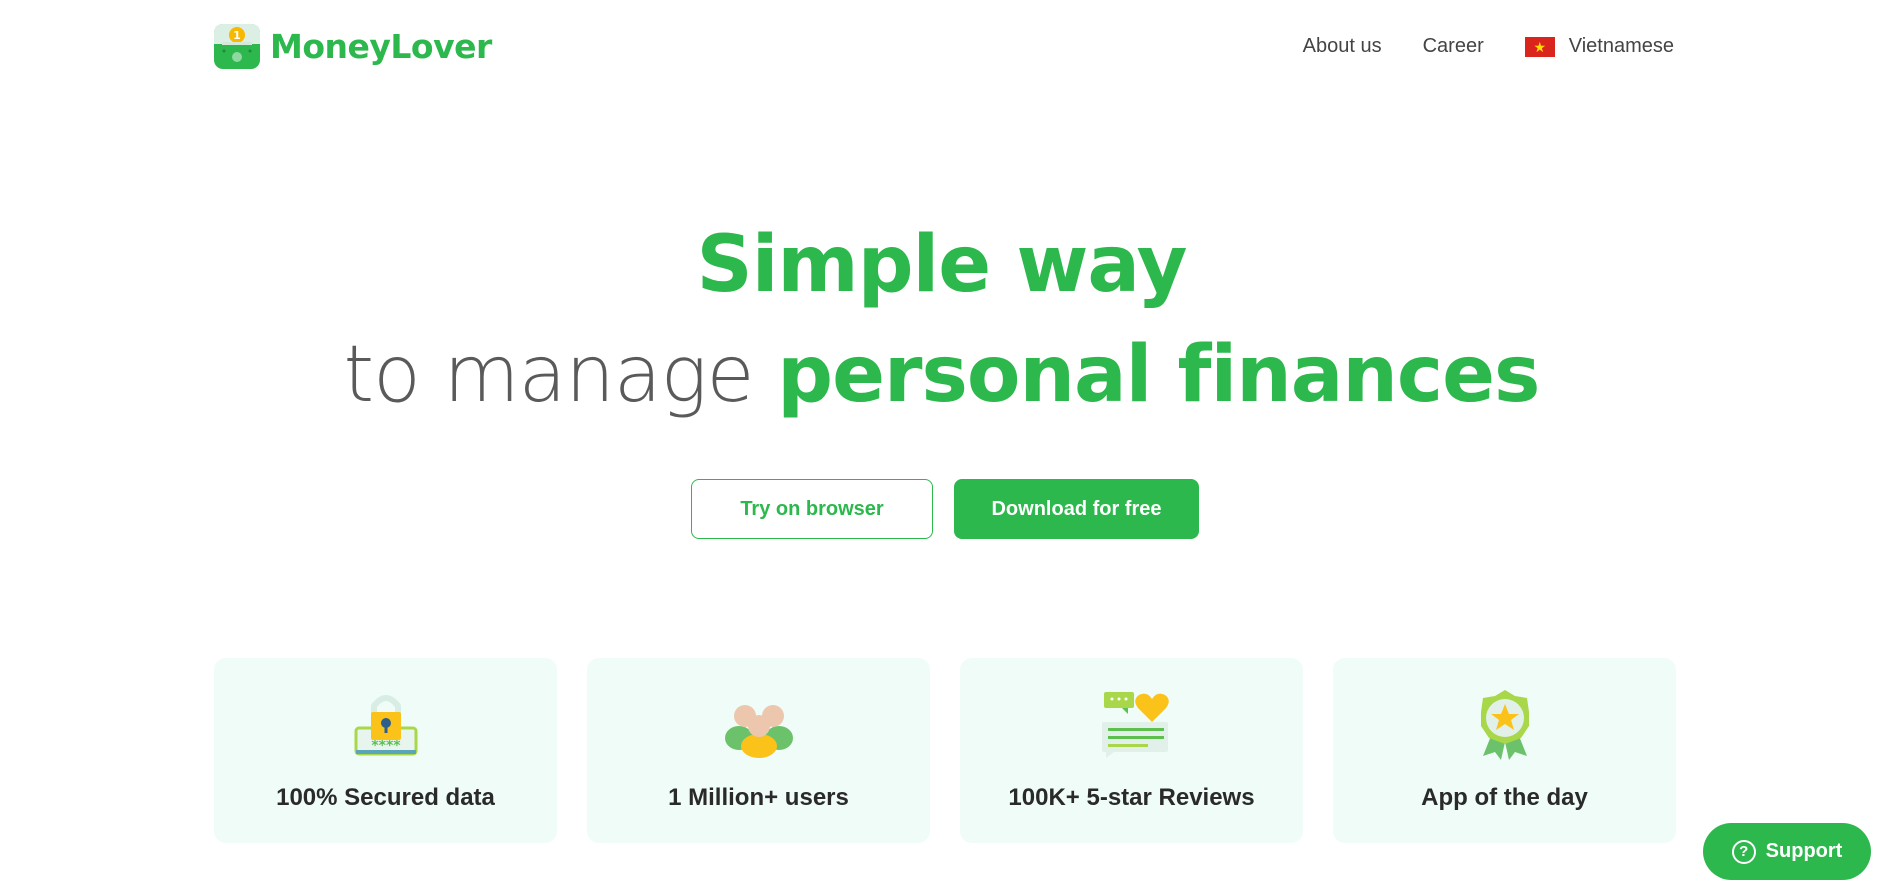 Image resolution: width=1883 pixels, height=889 pixels. Describe the element at coordinates (812, 509) in the screenshot. I see `try-on-browser-button: Try on browser` at that location.